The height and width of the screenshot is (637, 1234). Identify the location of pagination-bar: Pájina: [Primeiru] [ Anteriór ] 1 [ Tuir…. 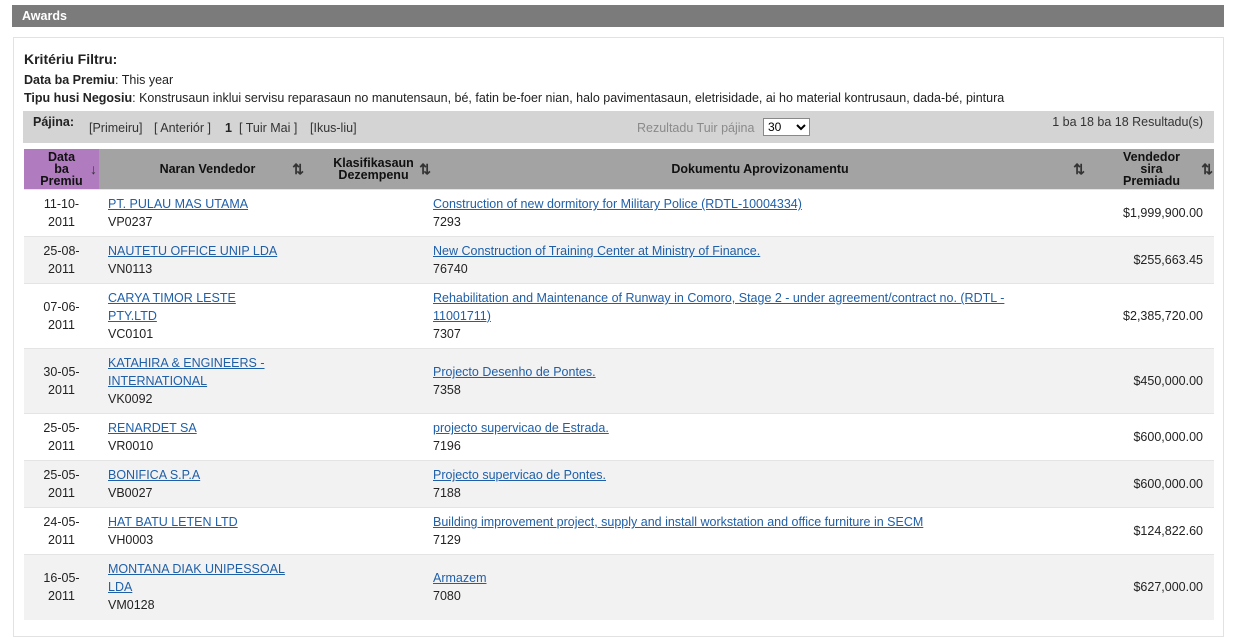
(618, 127).